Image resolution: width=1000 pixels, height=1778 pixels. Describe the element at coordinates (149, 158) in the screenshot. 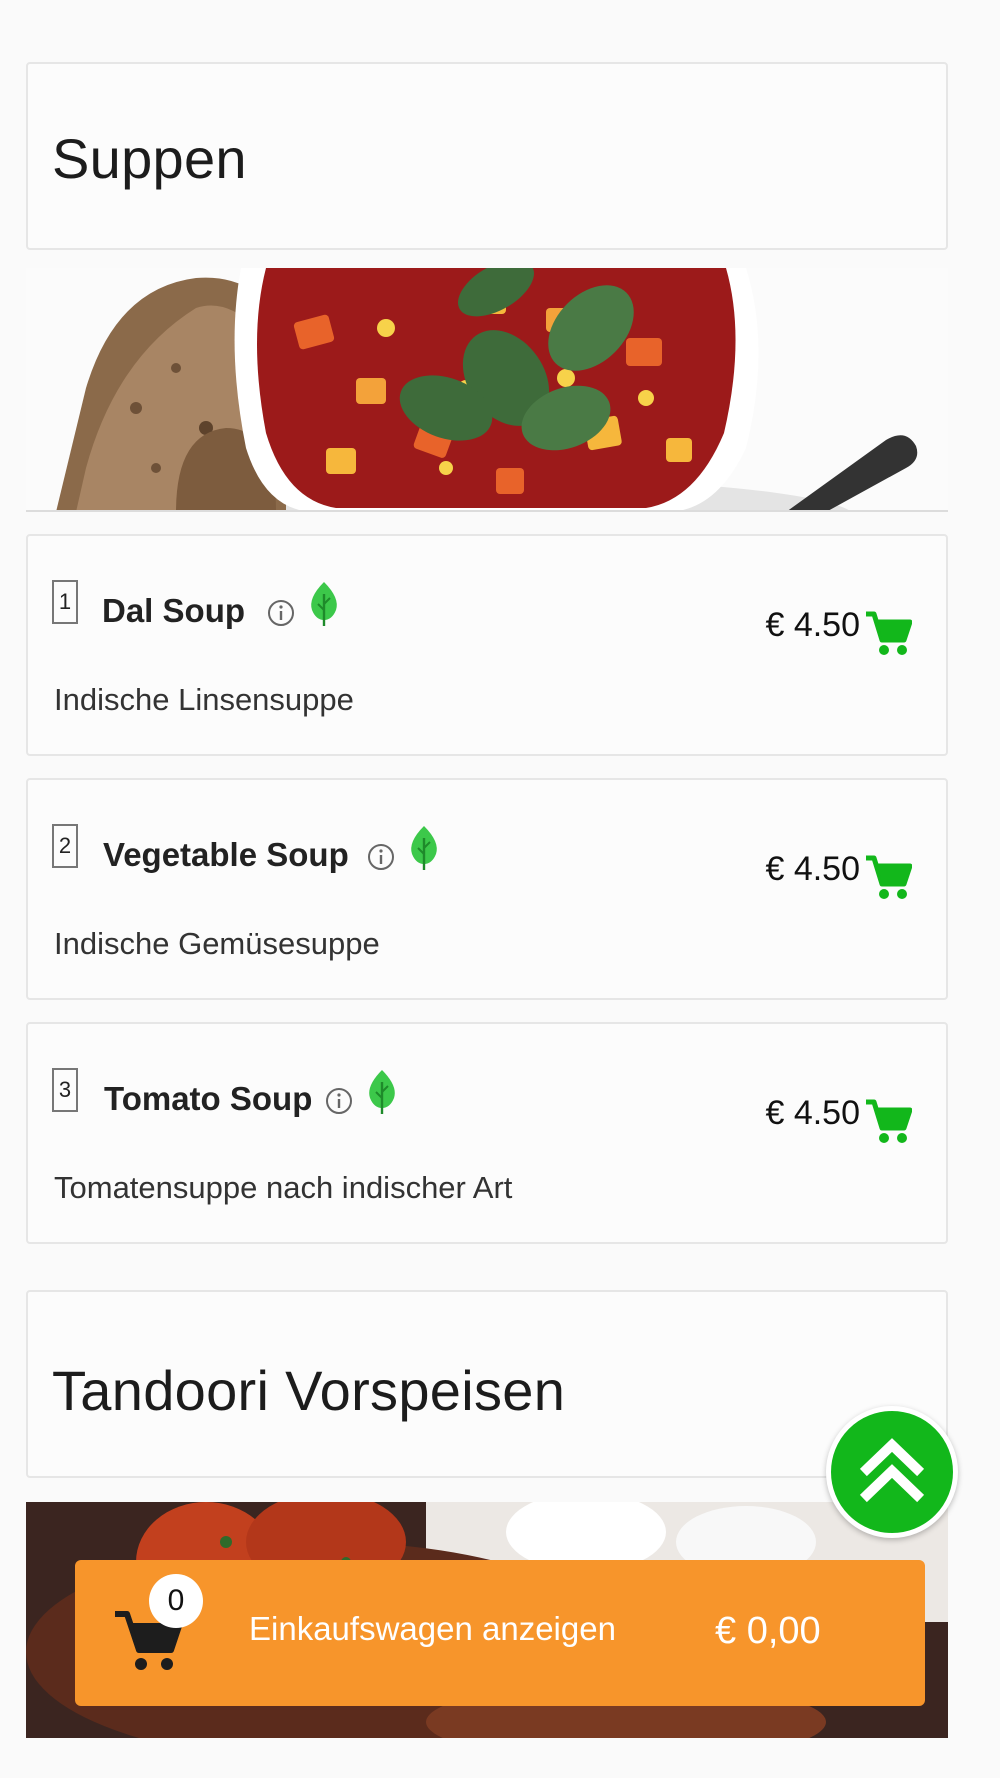

I see `section-title: Suppen` at that location.